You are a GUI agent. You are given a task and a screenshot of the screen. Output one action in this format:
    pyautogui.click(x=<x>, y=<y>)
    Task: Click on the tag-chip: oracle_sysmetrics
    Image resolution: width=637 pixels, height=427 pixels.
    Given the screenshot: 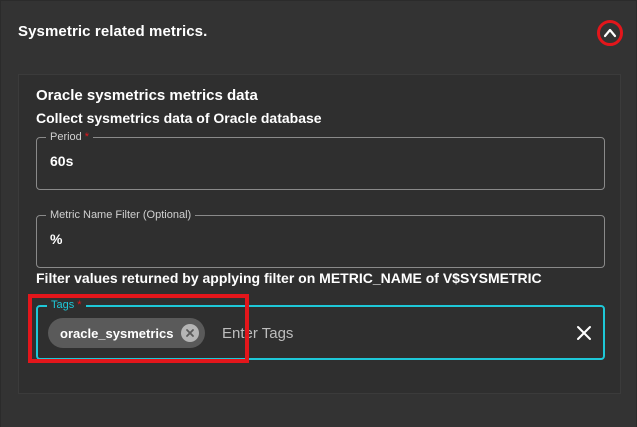 What is the action you would take?
    pyautogui.click(x=127, y=333)
    